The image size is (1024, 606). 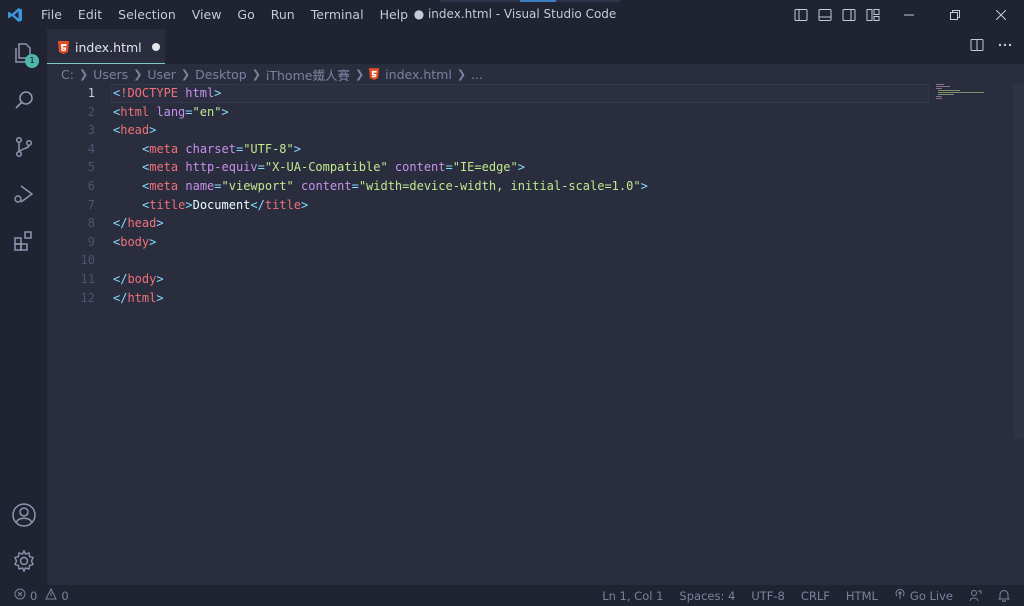 What do you see at coordinates (91, 130) in the screenshot?
I see `line-number: 3` at bounding box center [91, 130].